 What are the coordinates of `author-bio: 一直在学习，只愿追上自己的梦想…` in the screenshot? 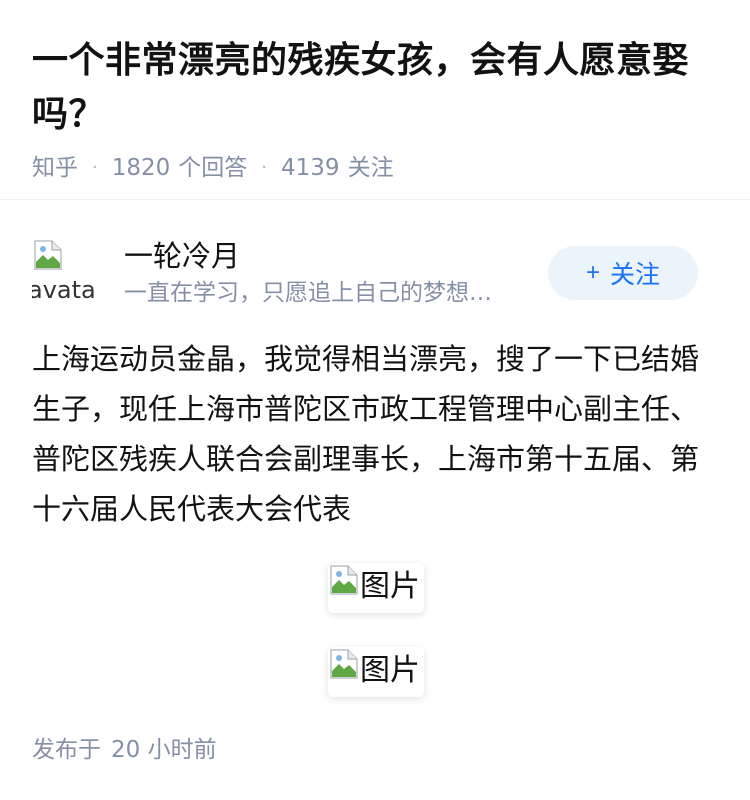 It's located at (308, 293).